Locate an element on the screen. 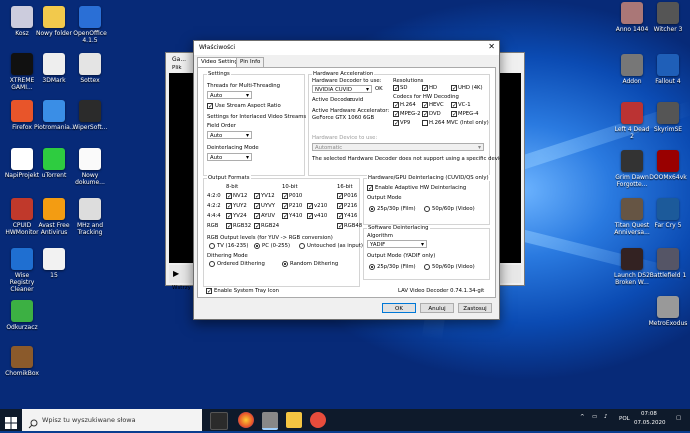 The height and width of the screenshot is (433, 690). ok-button: OK is located at coordinates (399, 308).